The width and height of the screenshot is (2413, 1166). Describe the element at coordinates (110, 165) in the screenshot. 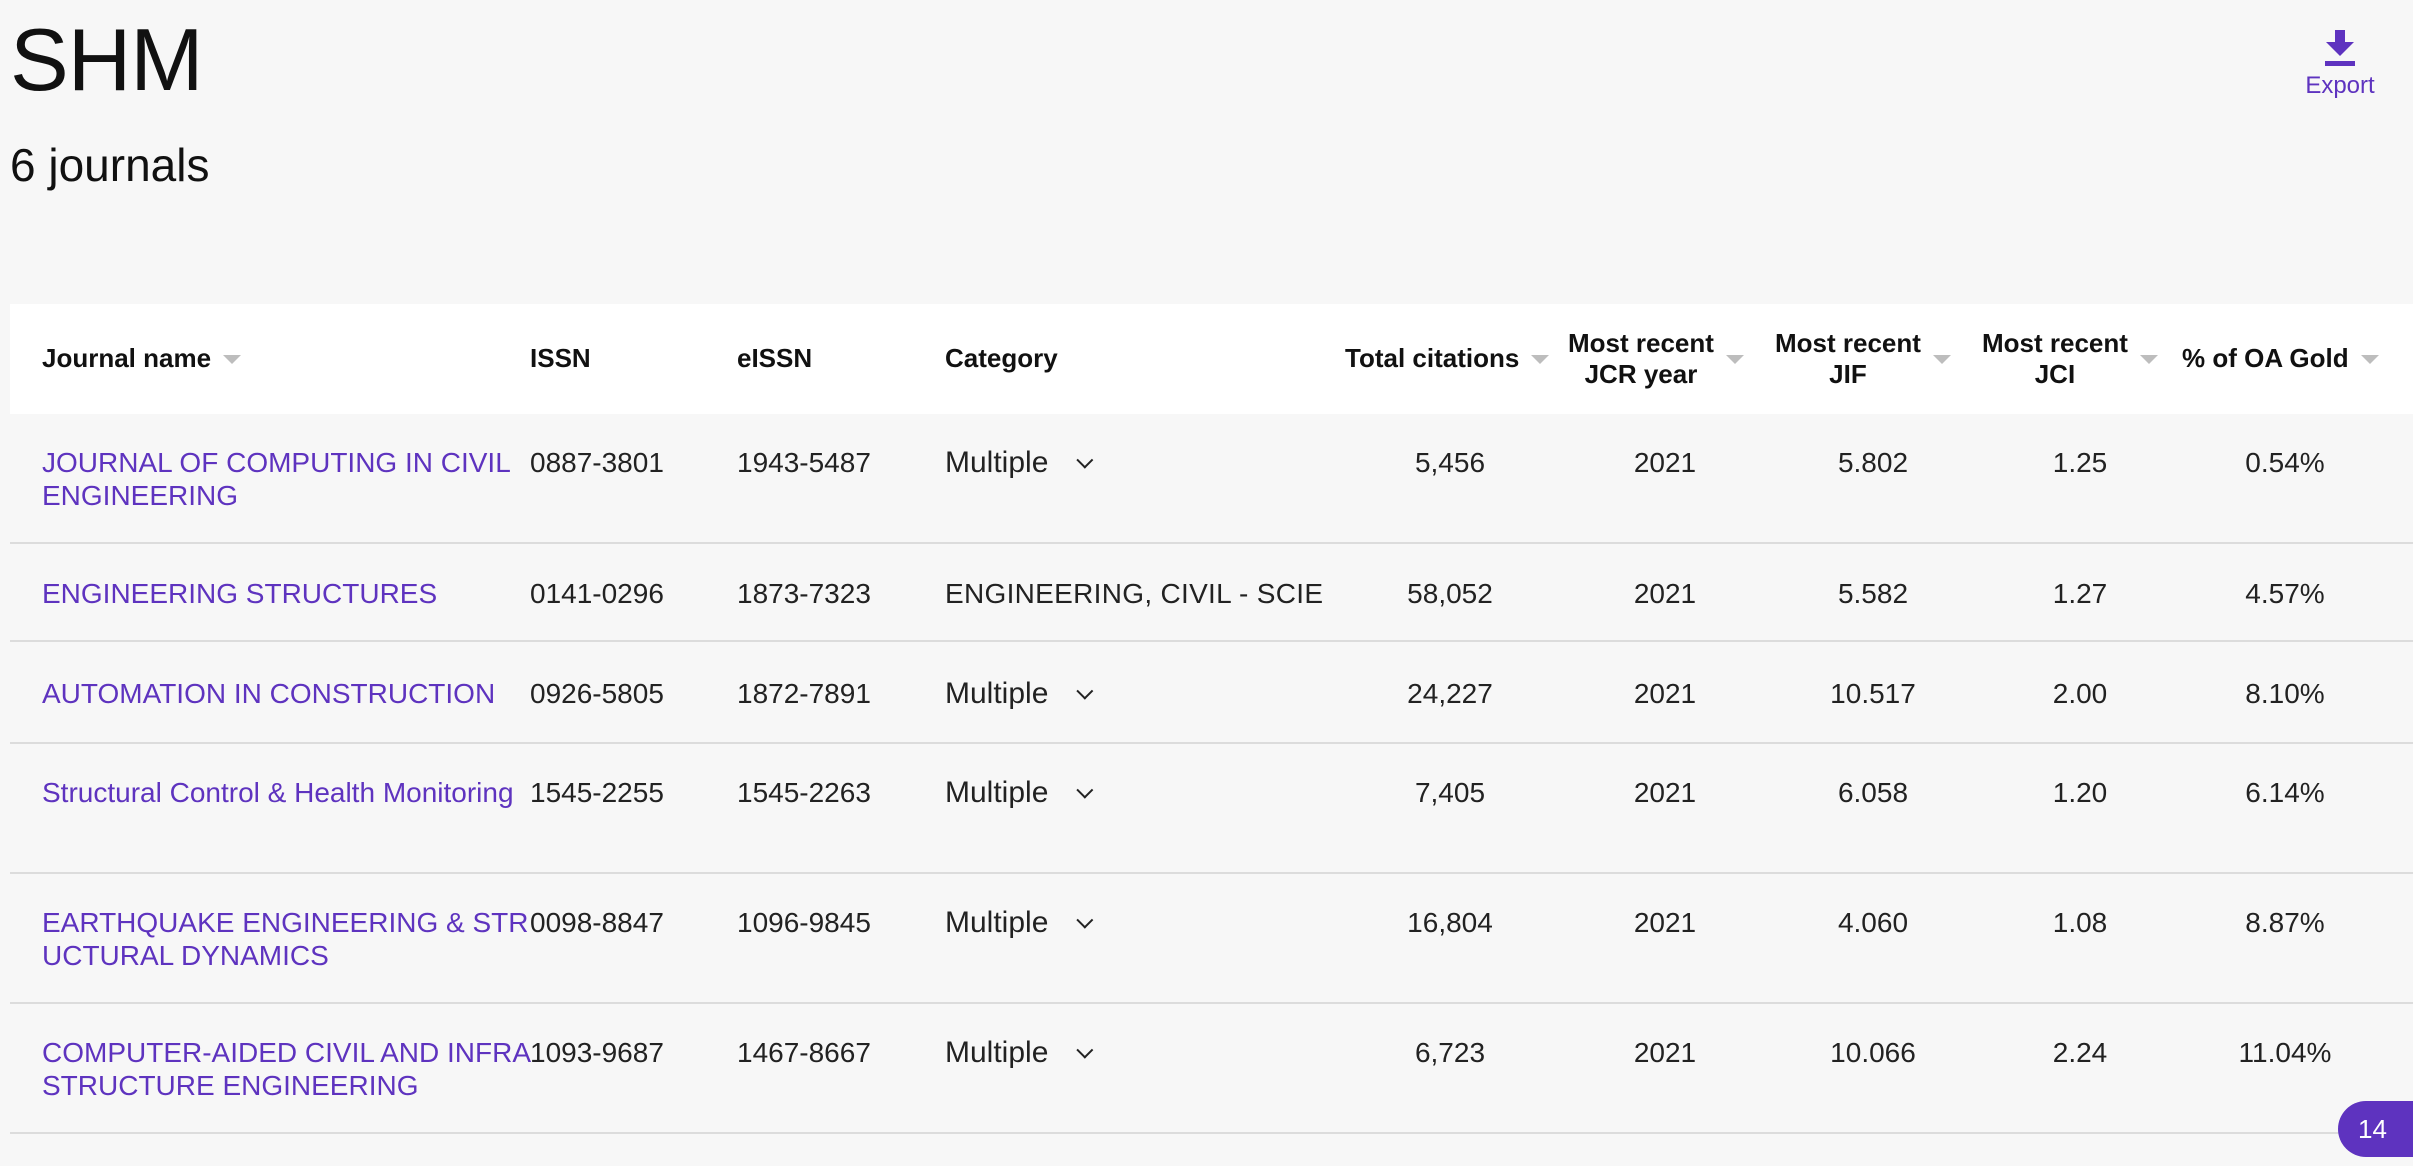

I see `journal-count: 6 journals` at that location.